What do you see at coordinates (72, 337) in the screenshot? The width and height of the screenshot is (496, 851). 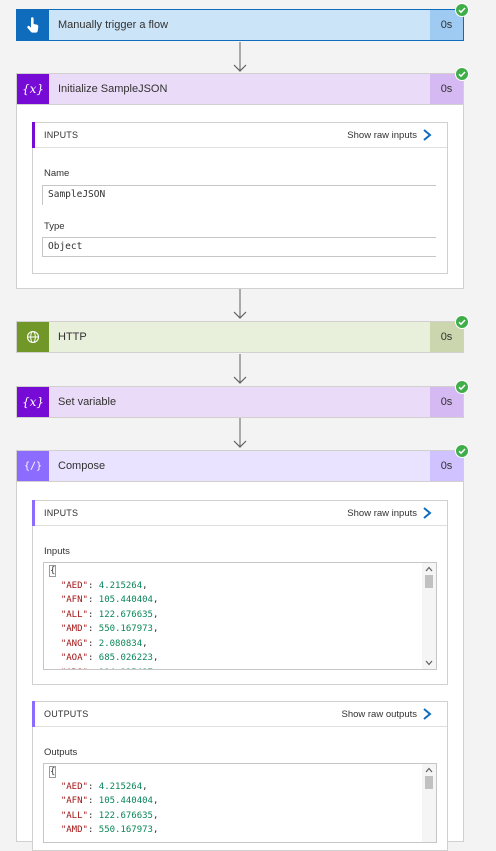 I see `step-title: HTTP` at bounding box center [72, 337].